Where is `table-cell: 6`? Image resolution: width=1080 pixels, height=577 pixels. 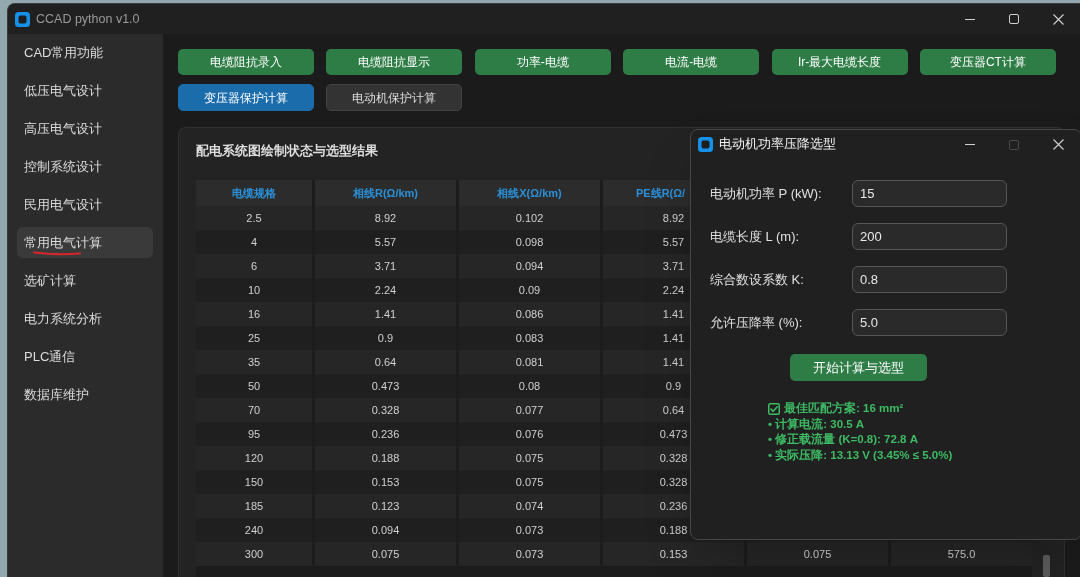 table-cell: 6 is located at coordinates (254, 266).